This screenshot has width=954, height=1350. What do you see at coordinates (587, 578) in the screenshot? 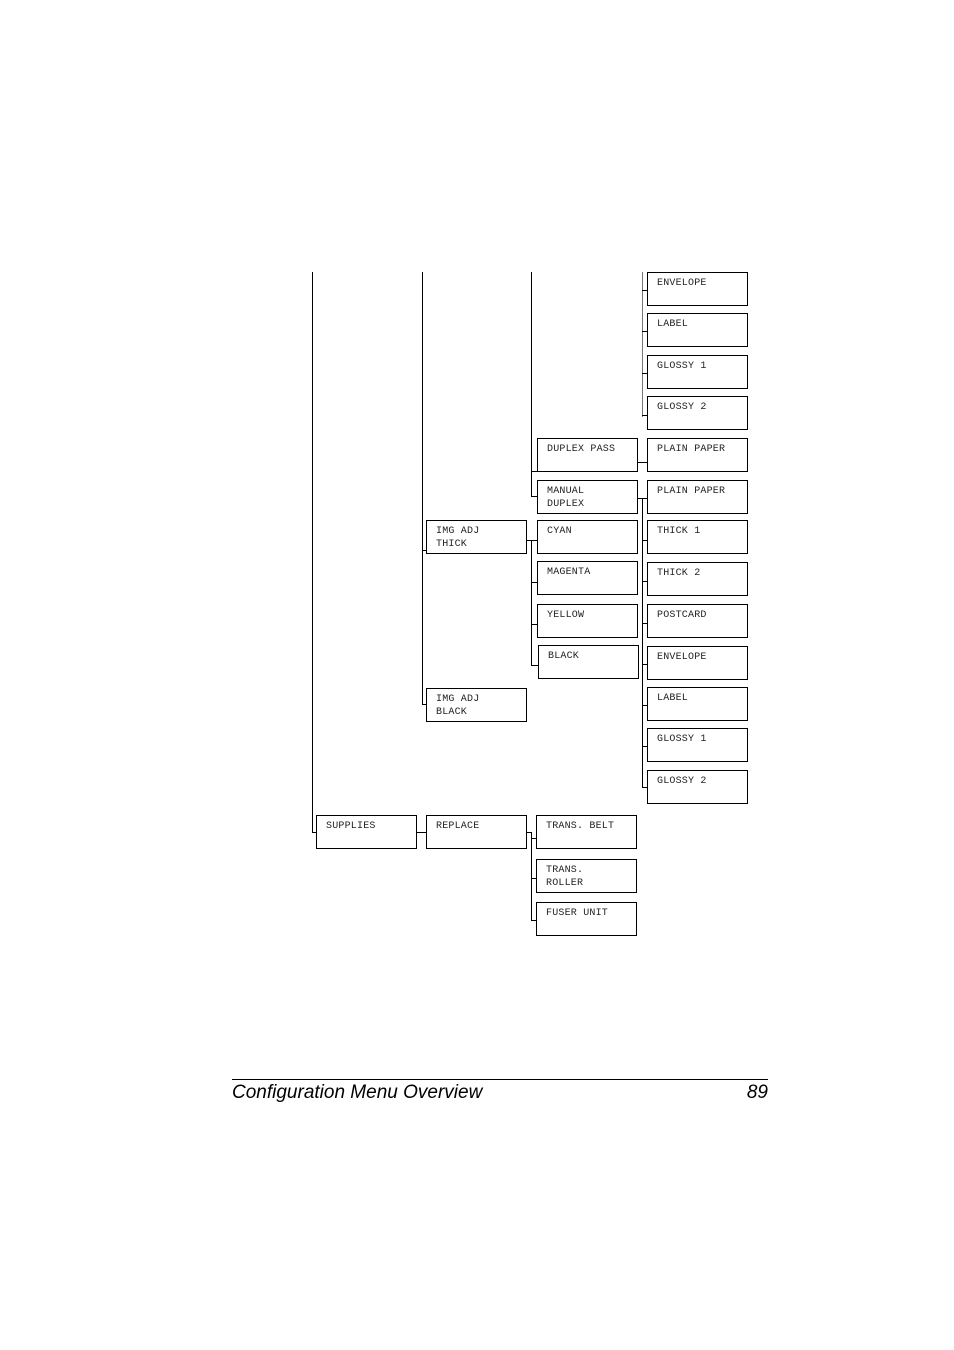
I see `menu-item-magenta: MAGENTA` at bounding box center [587, 578].